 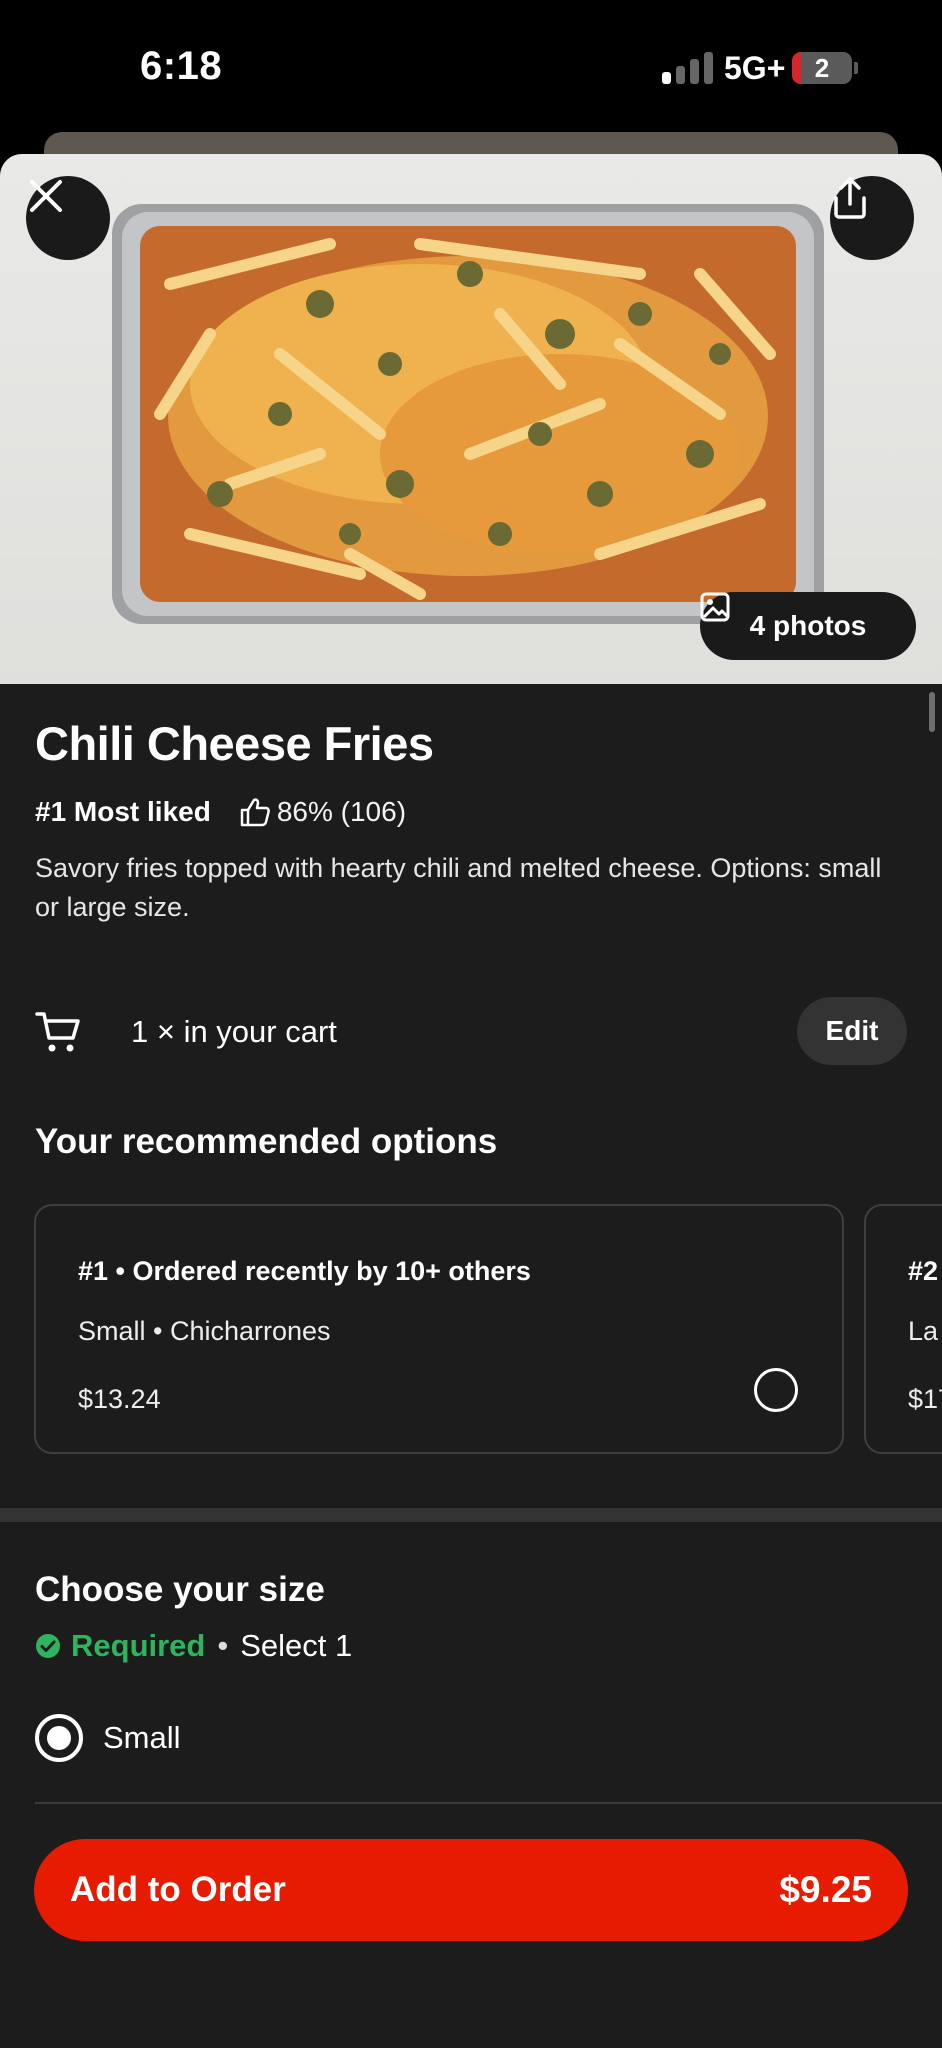 What do you see at coordinates (825, 1889) in the screenshot?
I see `order-price: $9.25` at bounding box center [825, 1889].